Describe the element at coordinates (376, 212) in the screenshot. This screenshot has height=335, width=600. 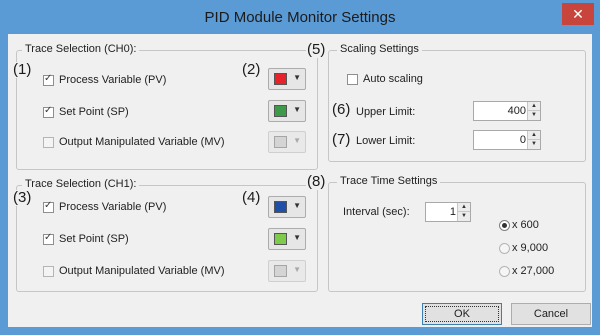
I see `interval-label: Interval (sec):` at that location.